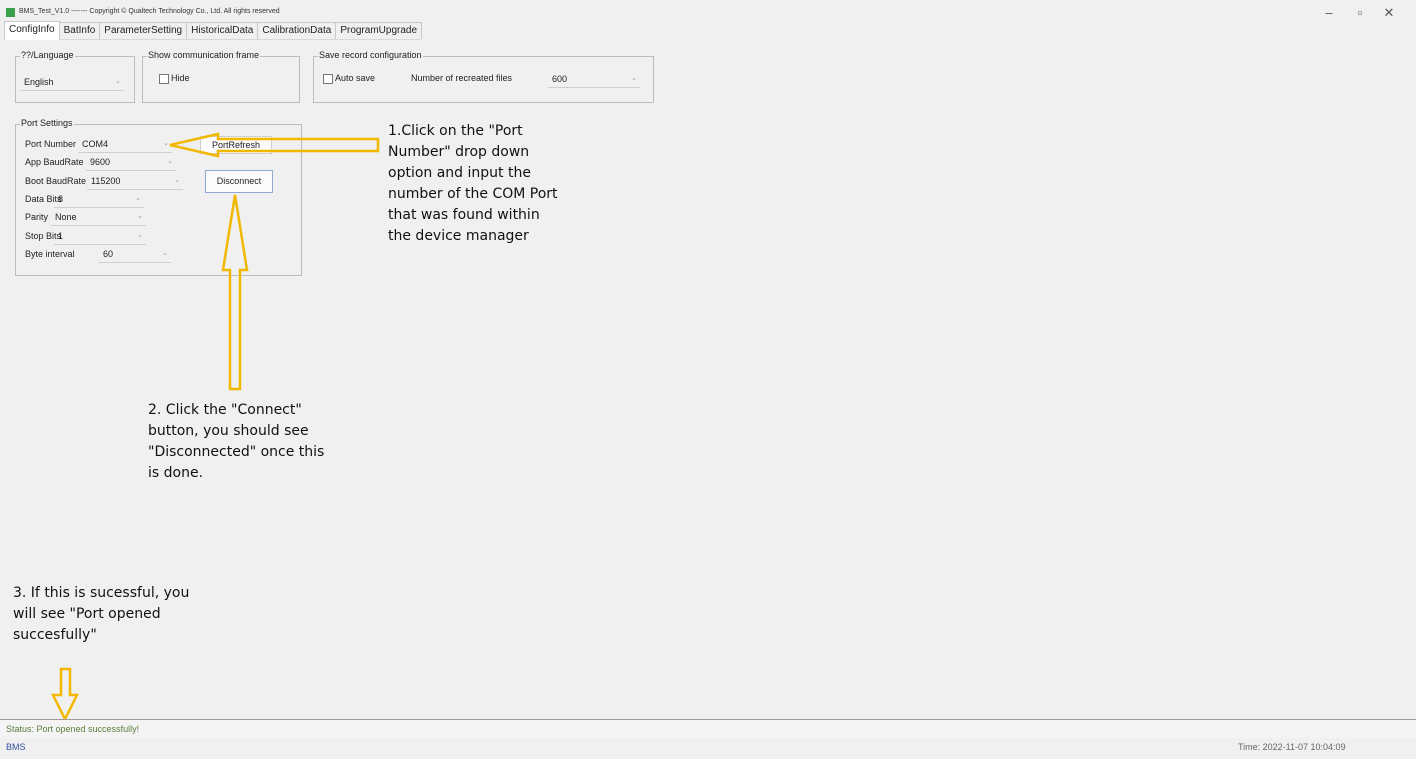 The height and width of the screenshot is (759, 1416). What do you see at coordinates (473, 194) in the screenshot?
I see `step1-line: number of the COM Port` at bounding box center [473, 194].